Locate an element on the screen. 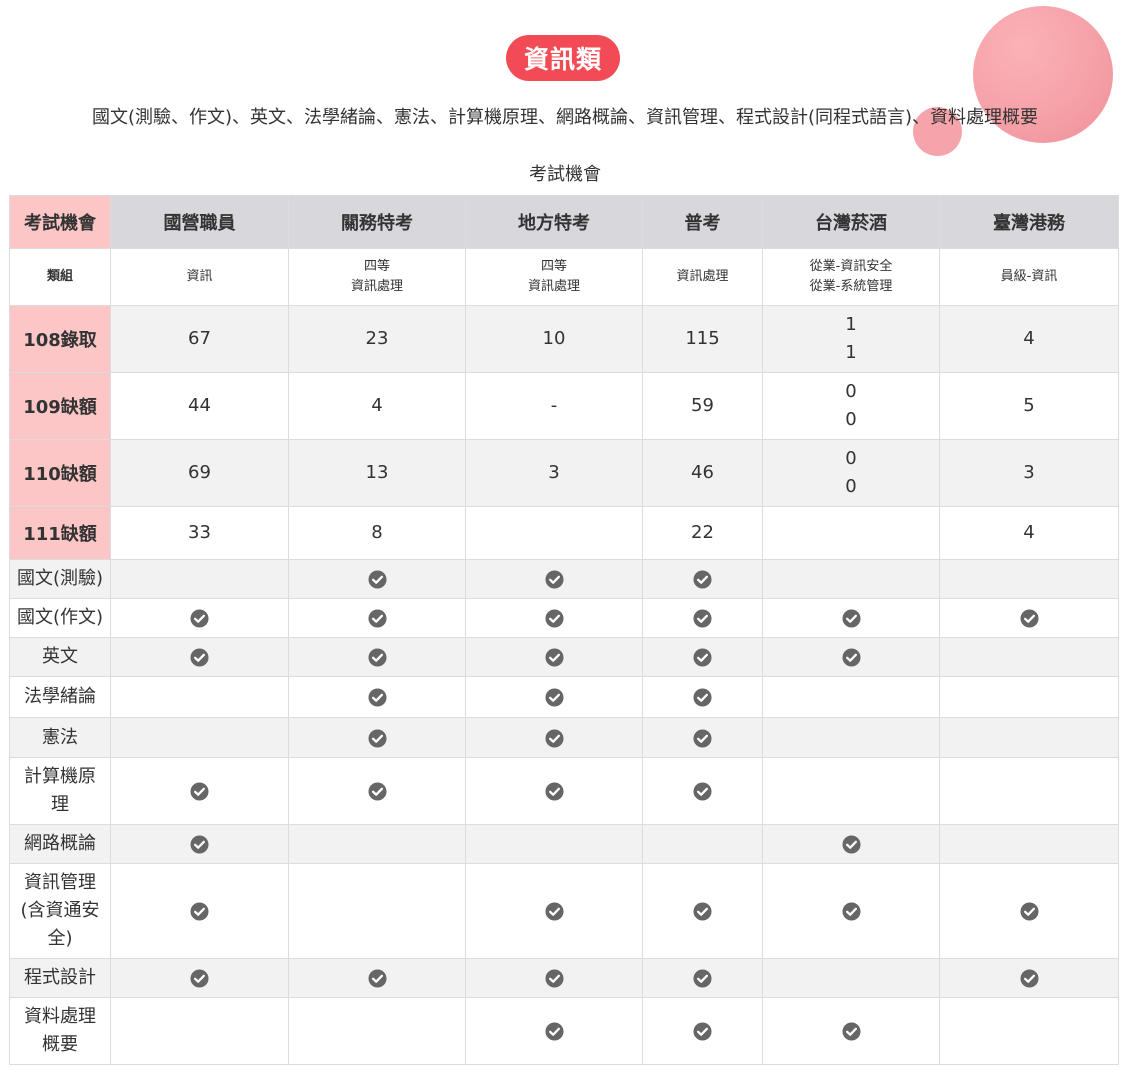 Image resolution: width=1130 pixels, height=1074 pixels. subject-label-line: 憲法 is located at coordinates (60, 737).